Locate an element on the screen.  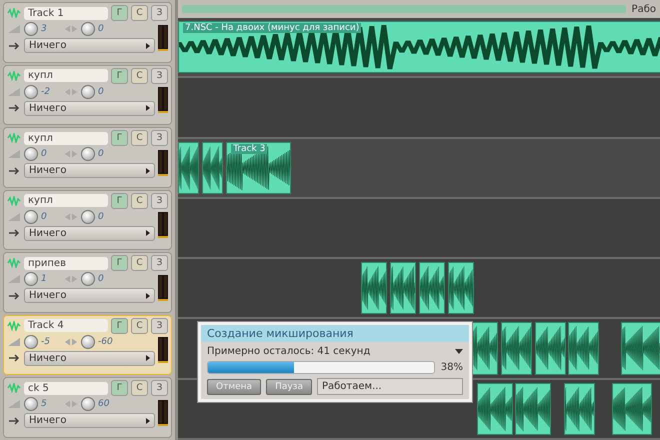
track-panel: Track 4 Г С З -5 -60 Ничего is located at coordinates (87, 345).